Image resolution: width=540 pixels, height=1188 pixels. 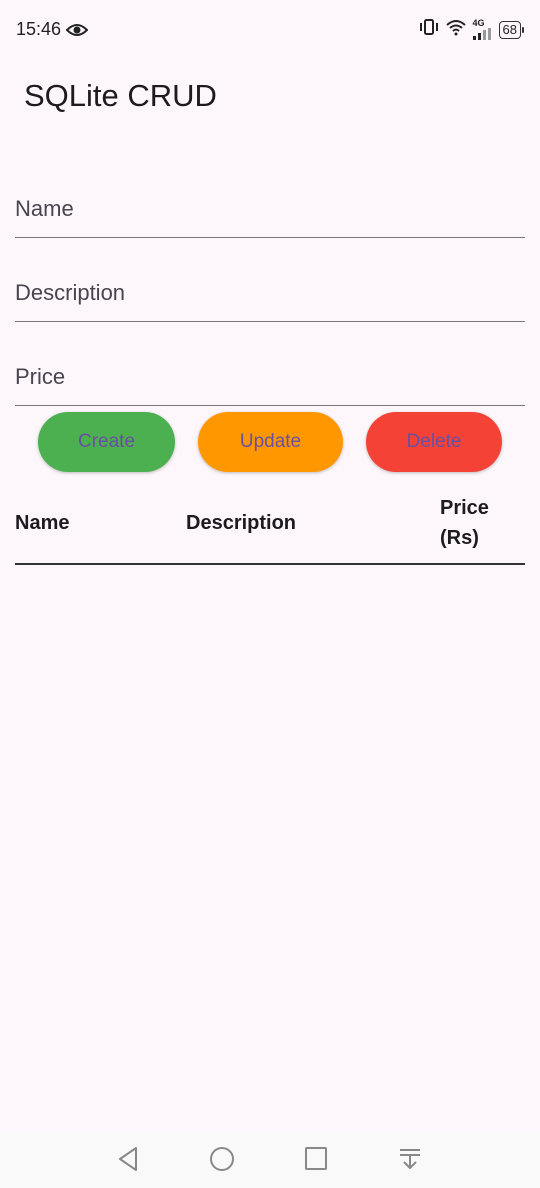 I want to click on navigation-bar, so click(x=270, y=1160).